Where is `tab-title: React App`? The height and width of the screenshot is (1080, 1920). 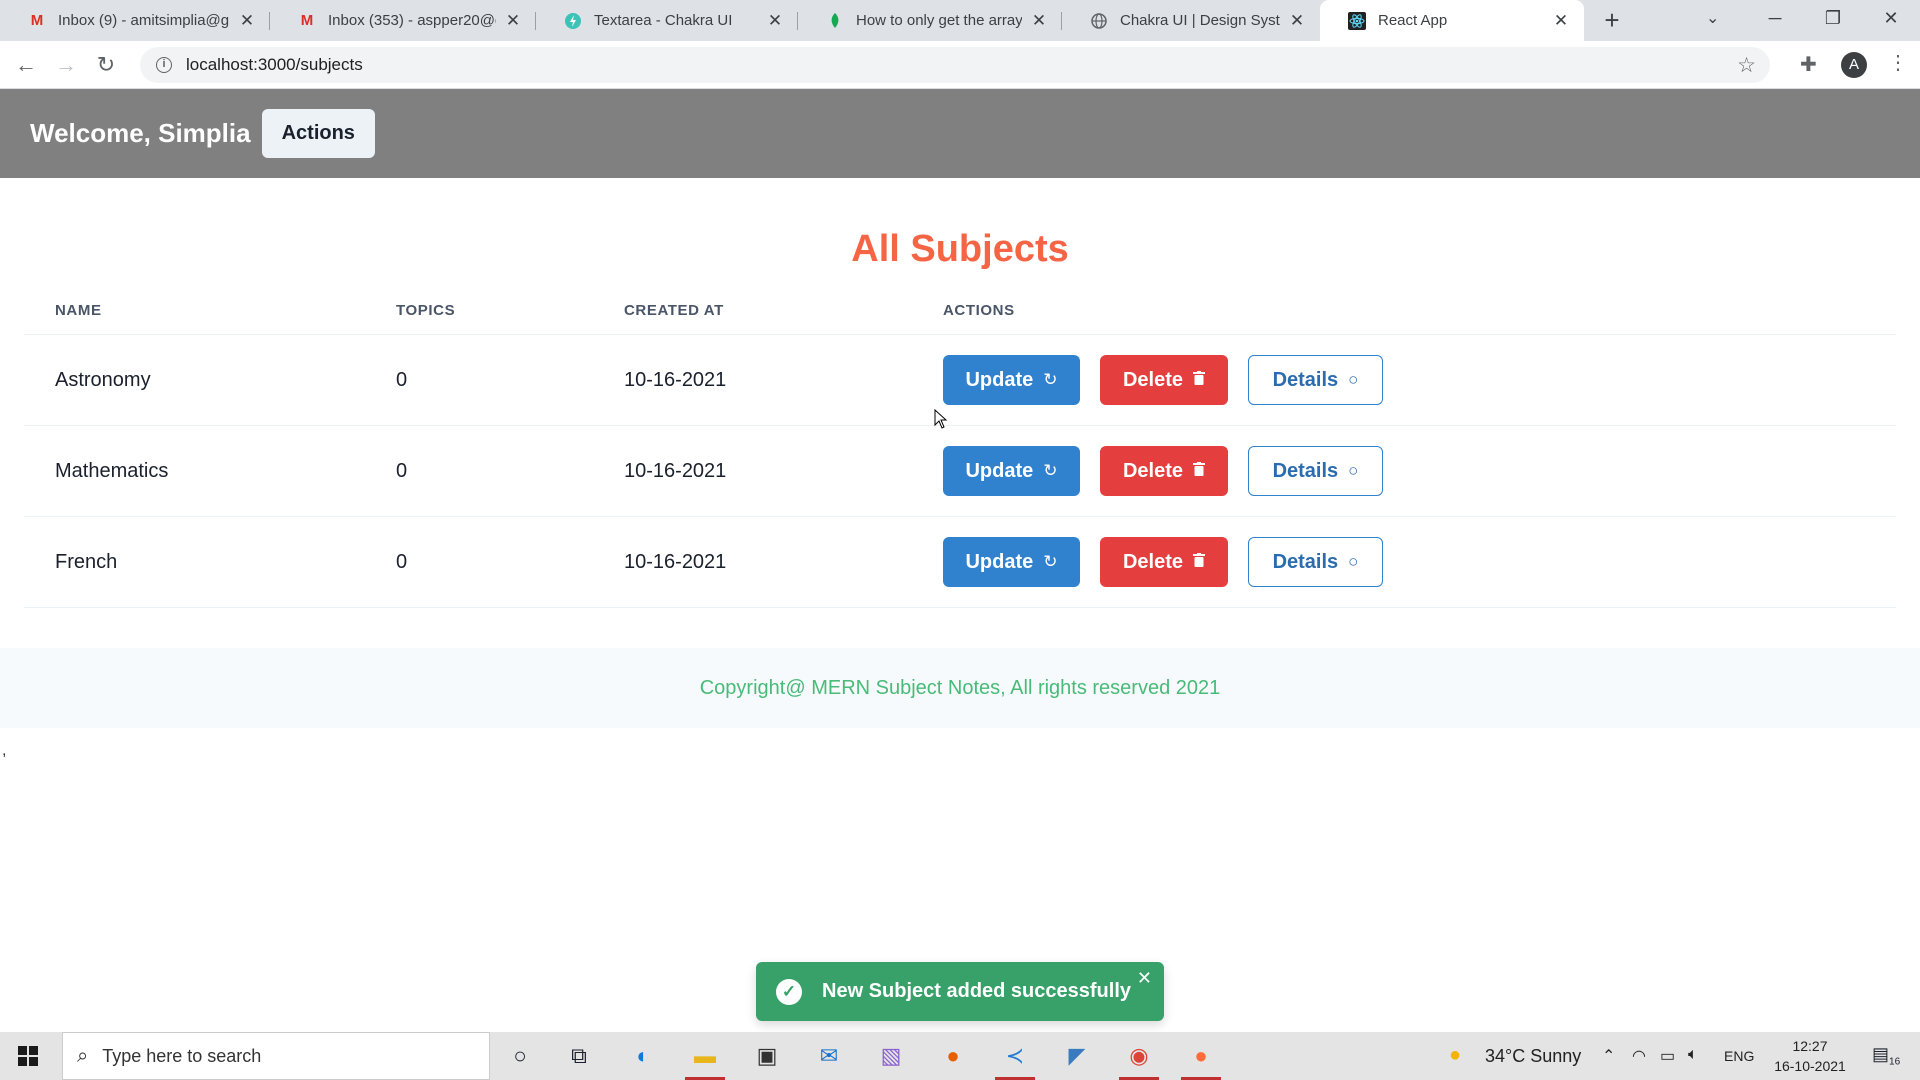 tab-title: React App is located at coordinates (1413, 20).